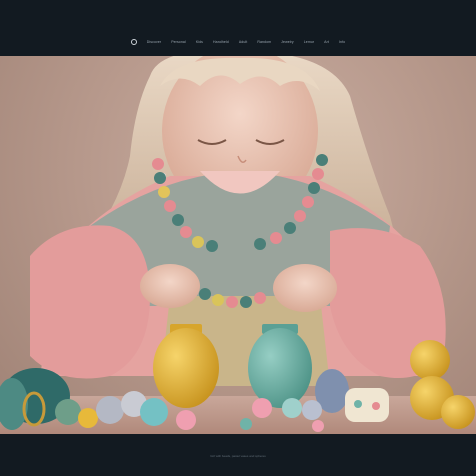  I want to click on nav-item-discover: Discover, so click(154, 42).